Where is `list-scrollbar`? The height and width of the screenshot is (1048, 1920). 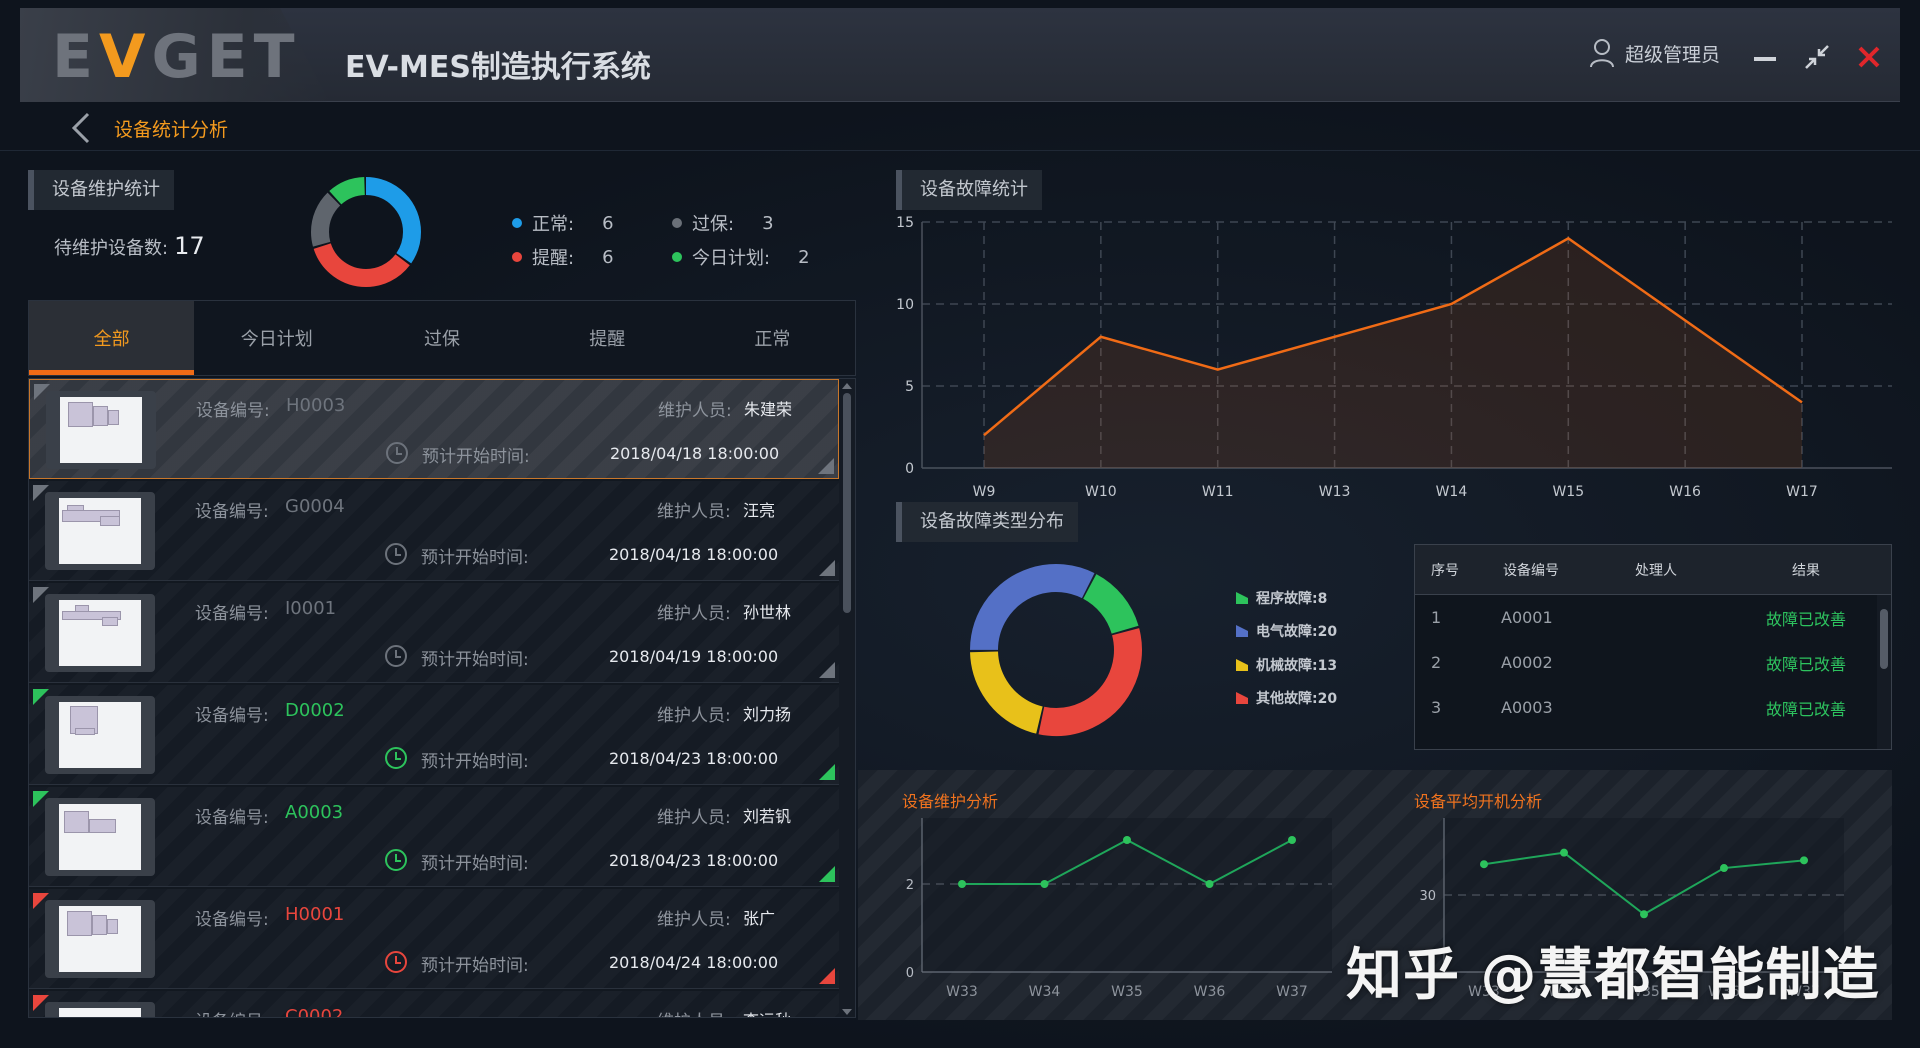
list-scrollbar is located at coordinates (847, 698).